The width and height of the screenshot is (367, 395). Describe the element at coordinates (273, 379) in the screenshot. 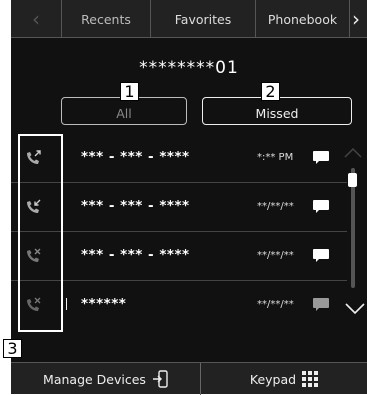

I see `keypad-label: Keypad` at that location.